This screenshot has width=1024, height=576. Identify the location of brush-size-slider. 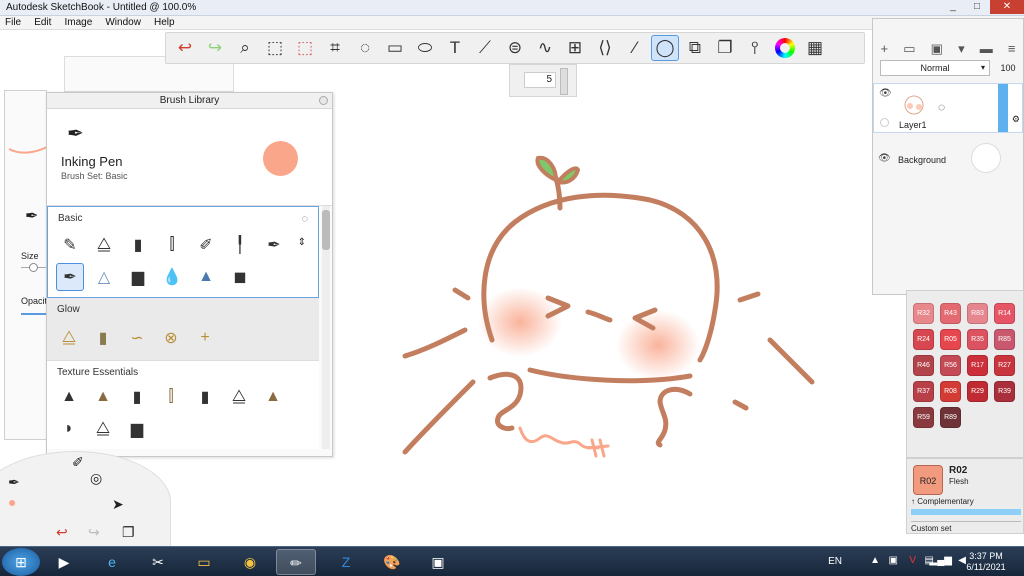
(564, 81).